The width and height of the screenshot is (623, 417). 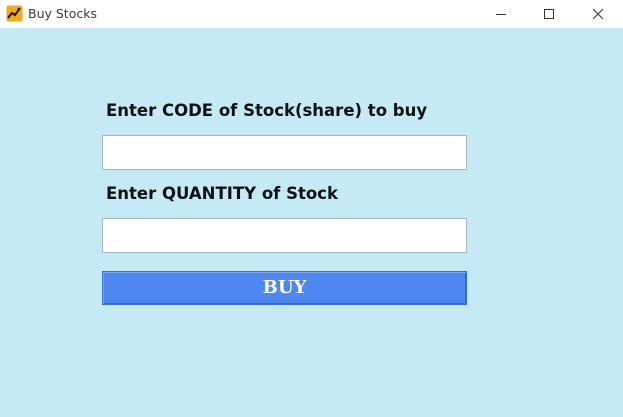 I want to click on stock-code-label: Enter CODE of Stock(share) to buy, so click(x=267, y=110).